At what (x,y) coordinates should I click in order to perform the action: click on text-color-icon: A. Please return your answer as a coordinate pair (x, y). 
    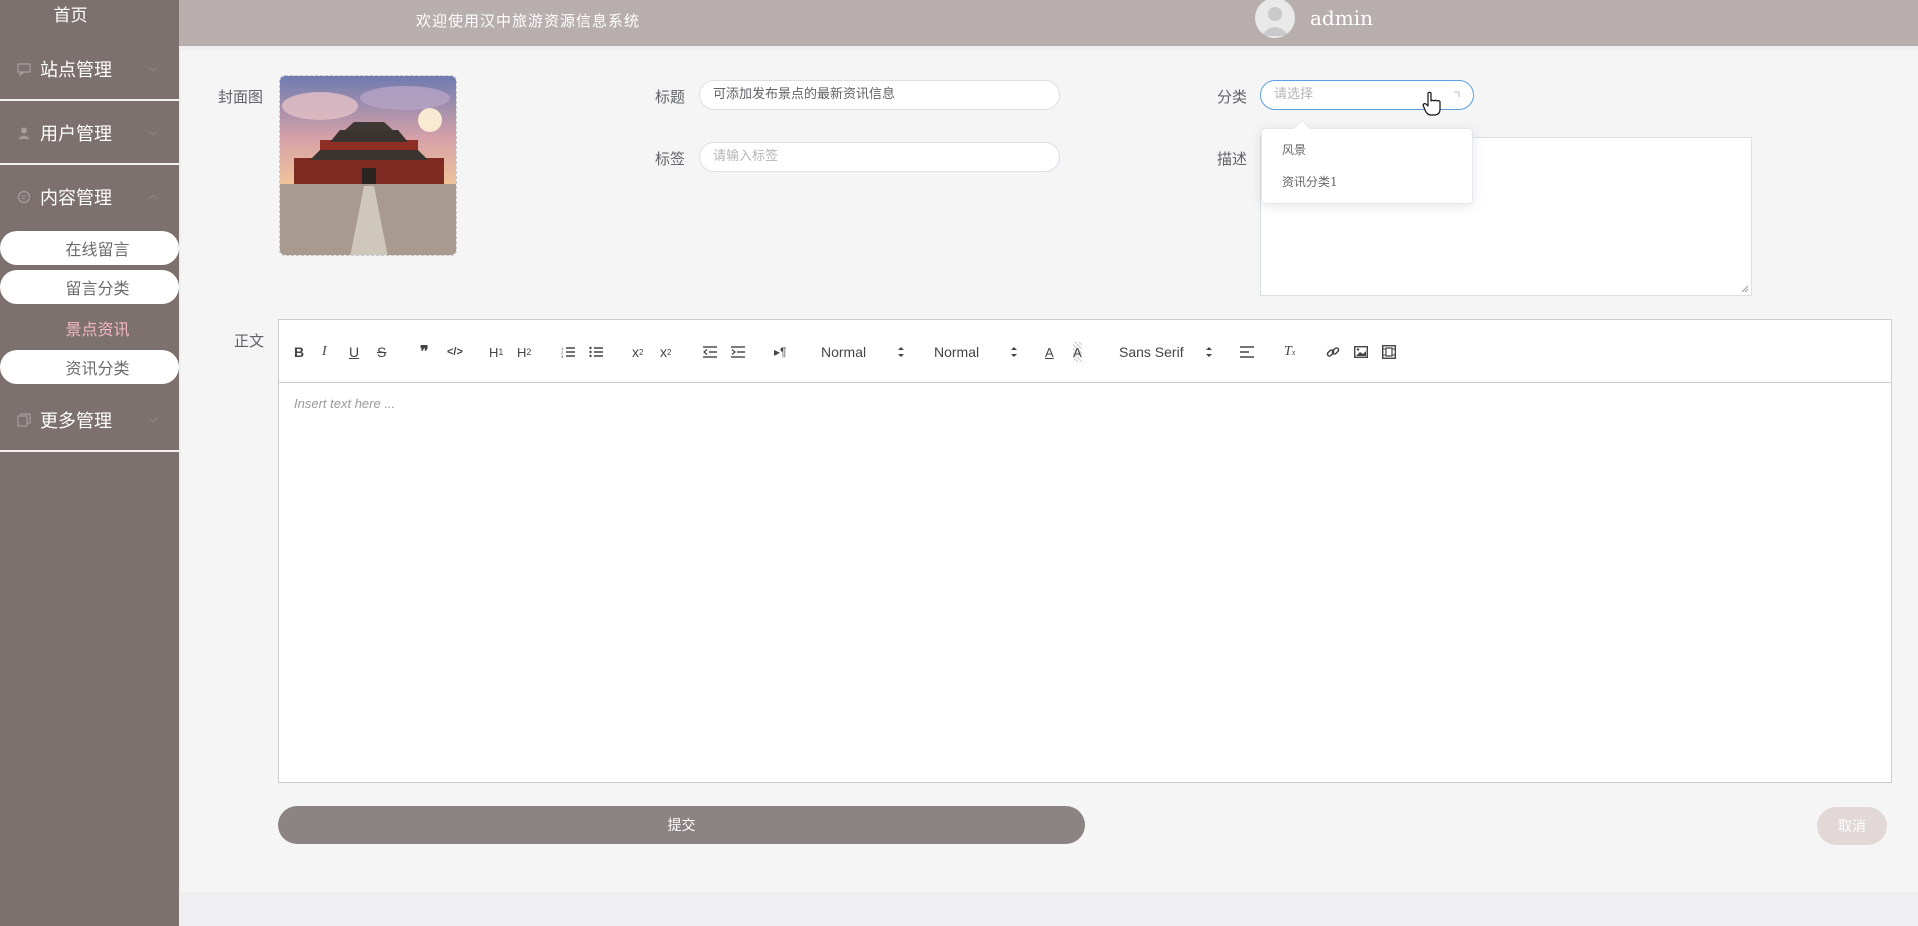
    Looking at the image, I should click on (1049, 352).